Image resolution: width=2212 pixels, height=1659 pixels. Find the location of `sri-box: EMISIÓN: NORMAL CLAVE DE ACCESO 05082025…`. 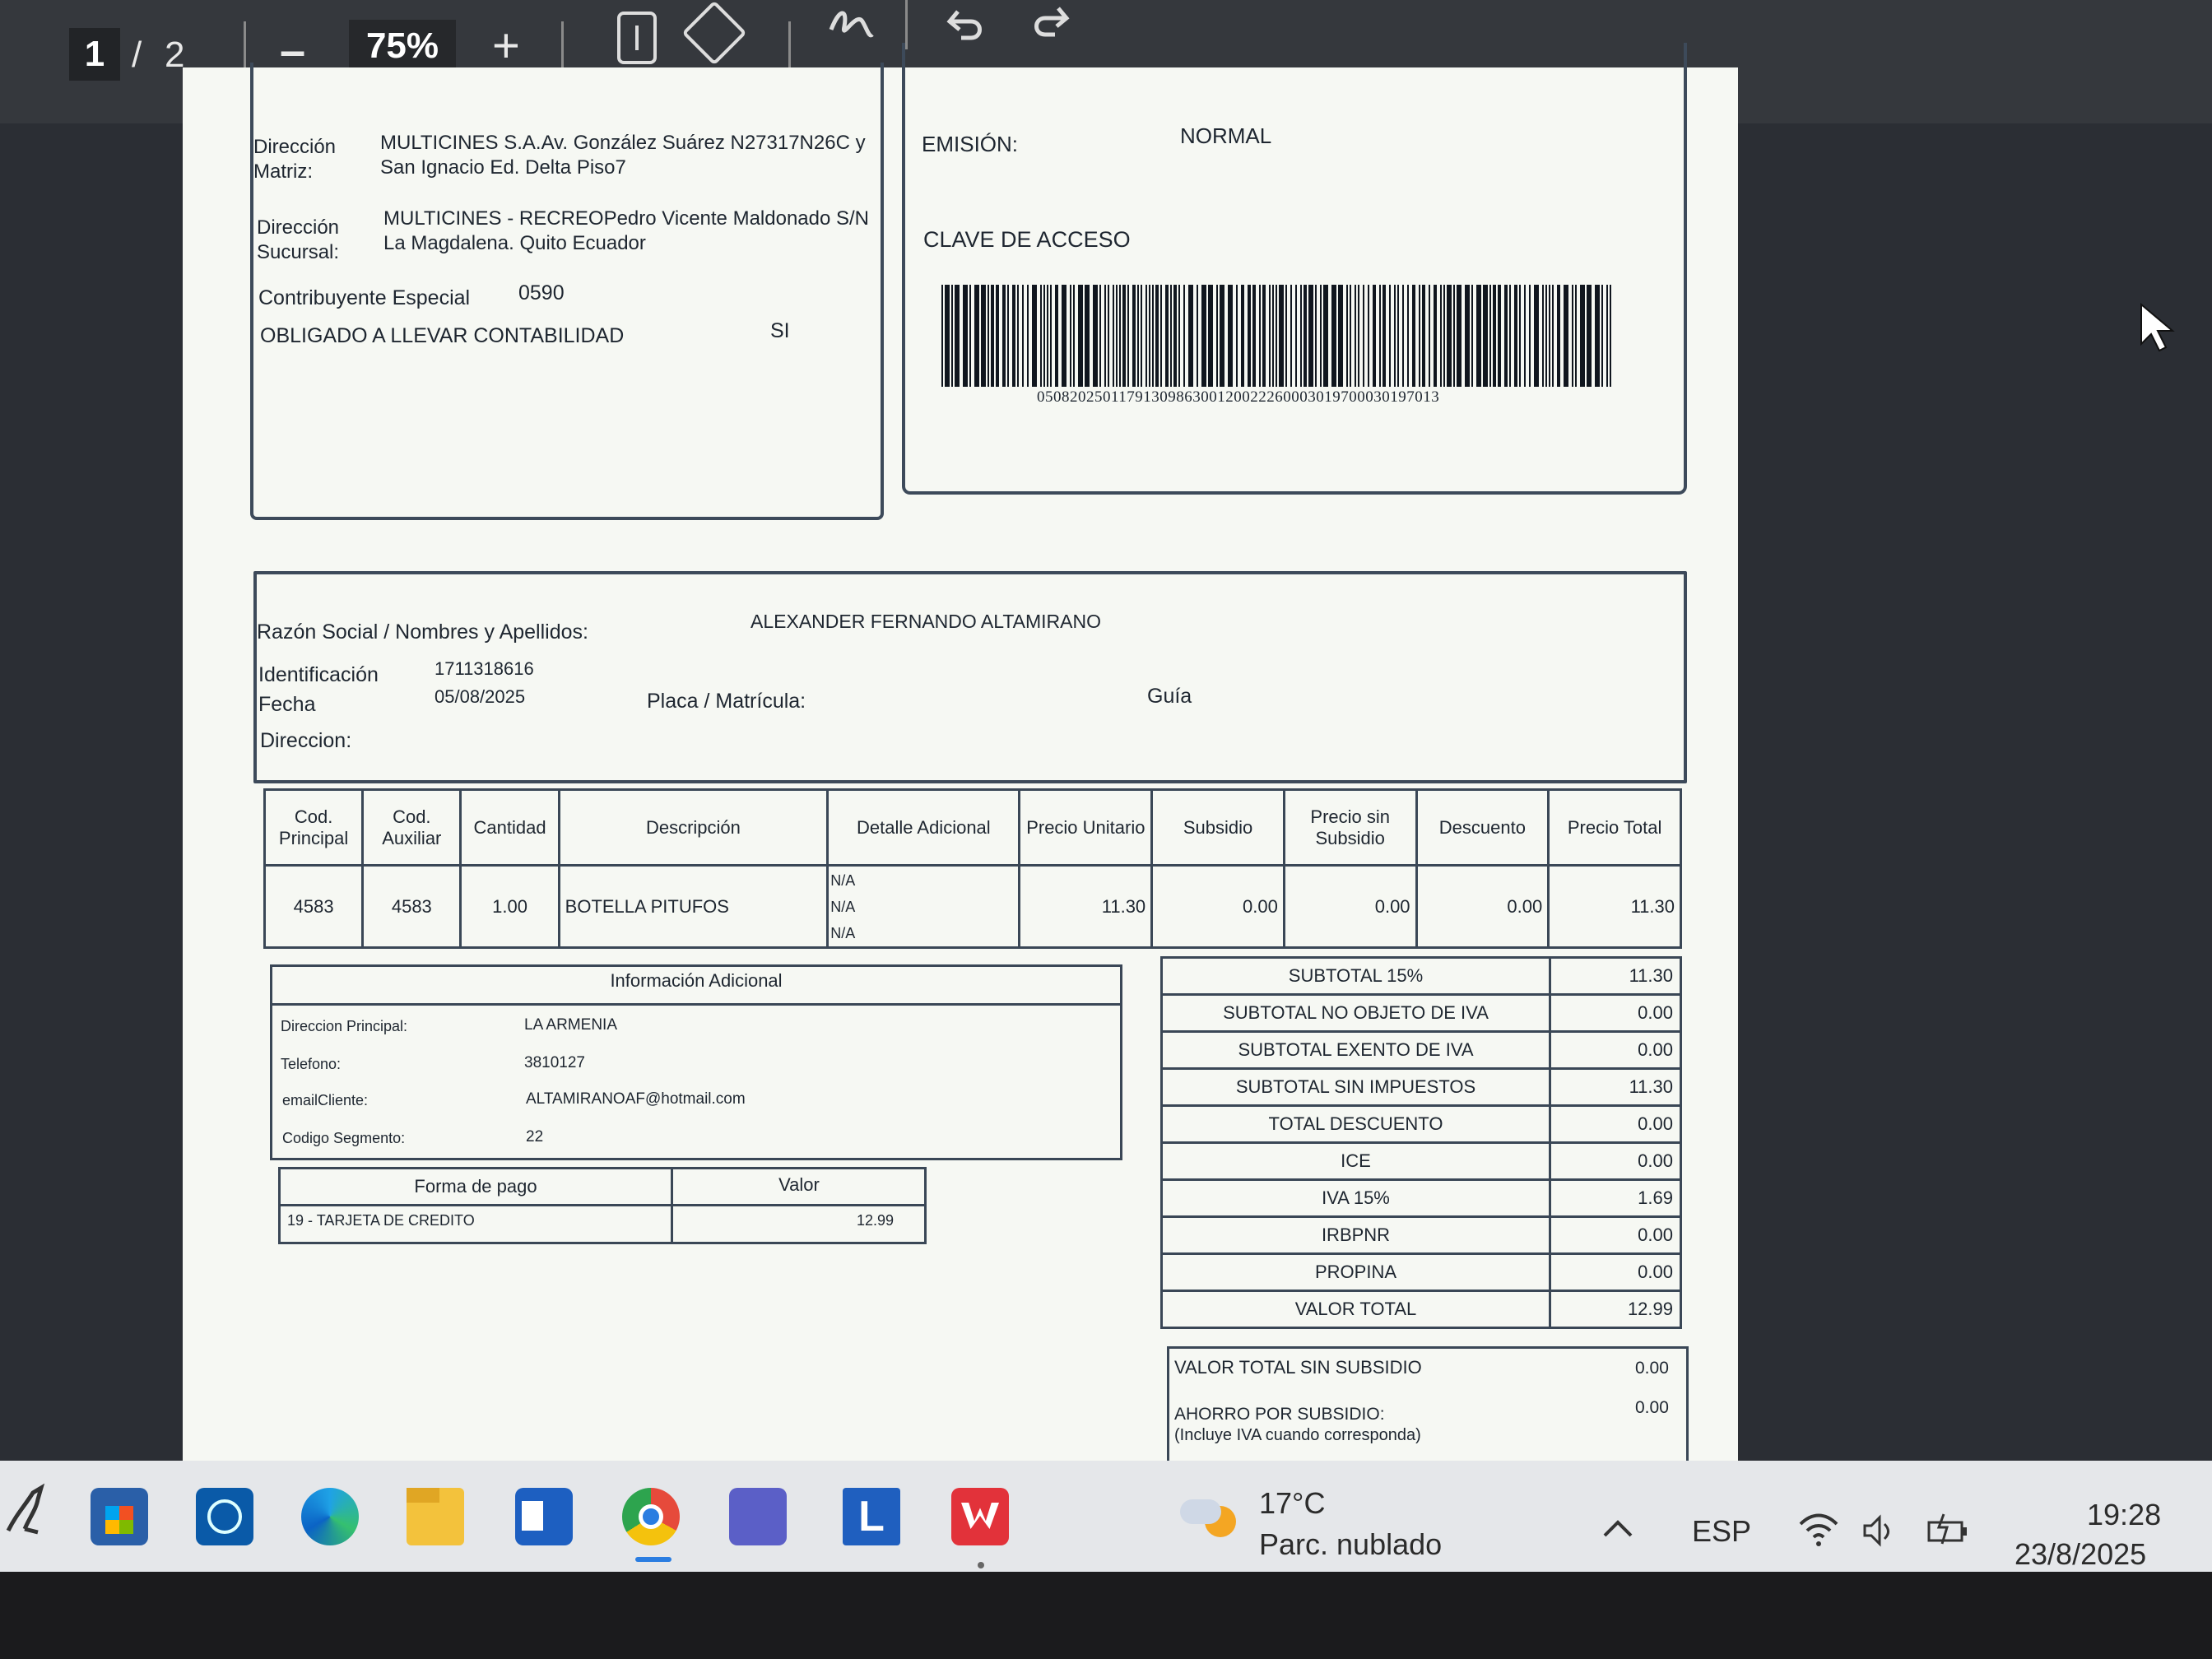

sri-box: EMISIÓN: NORMAL CLAVE DE ACCESO 05082025… is located at coordinates (1294, 269).